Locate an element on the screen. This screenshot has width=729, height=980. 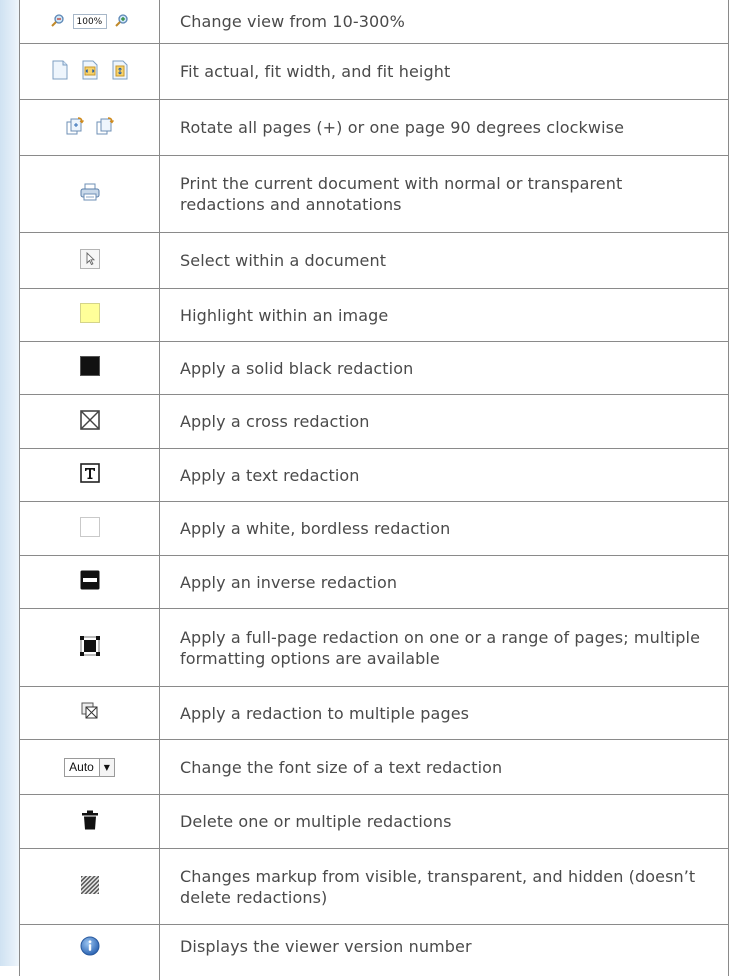
table-row: Displays the viewer version number is located at coordinates (374, 952).